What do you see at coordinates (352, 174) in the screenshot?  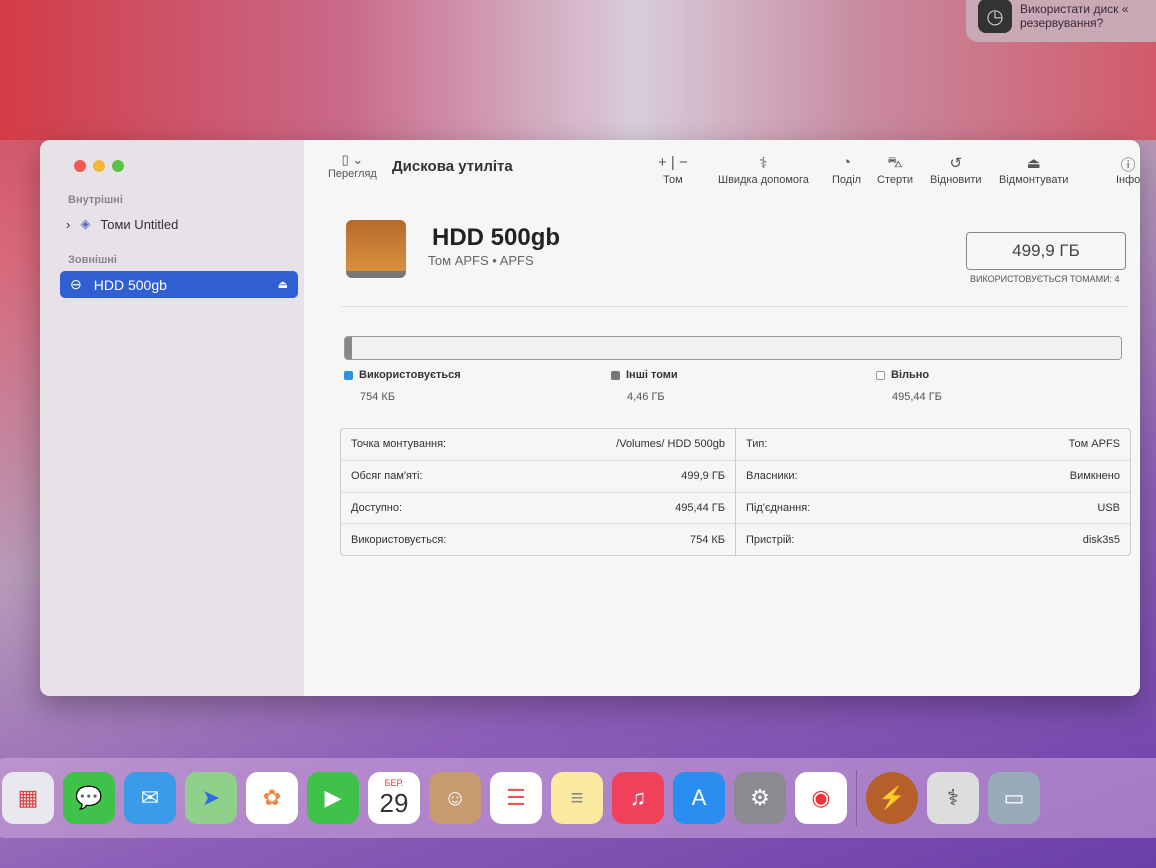 I see `view-label: Перегляд` at bounding box center [352, 174].